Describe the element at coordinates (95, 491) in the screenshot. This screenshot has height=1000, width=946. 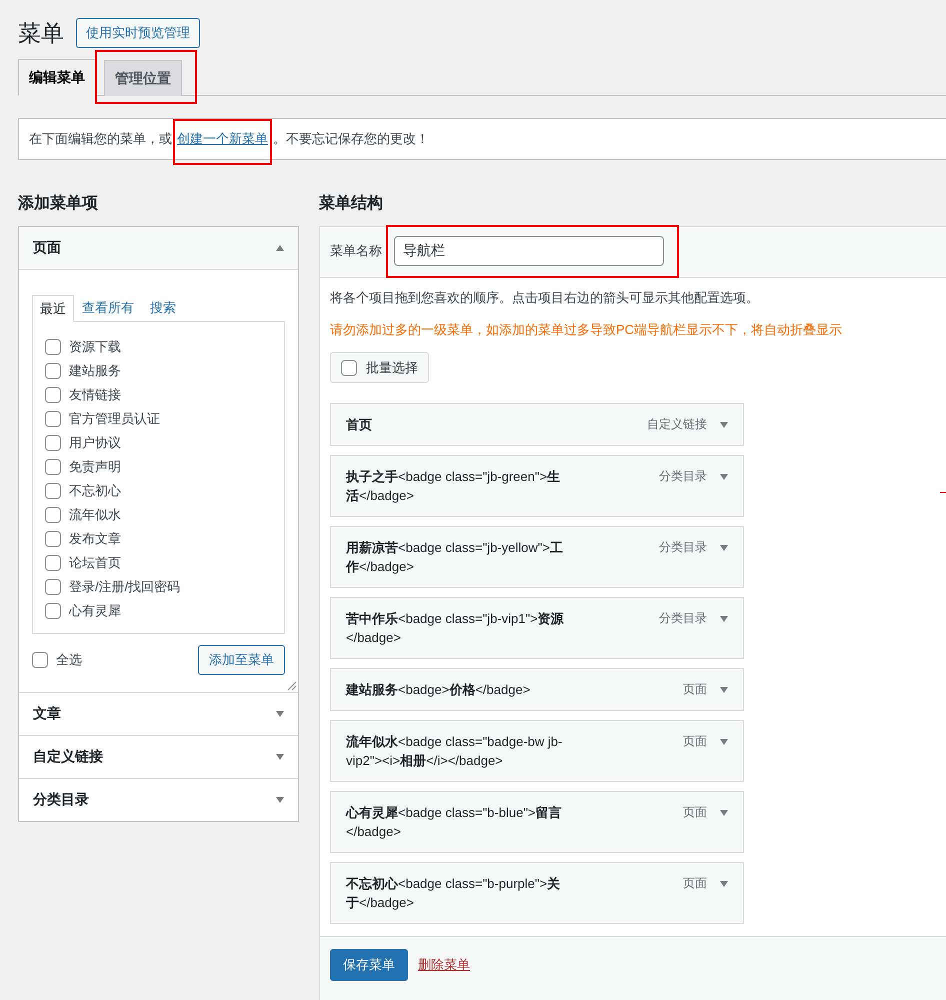
I see `checkbox-label: 不忘初心` at that location.